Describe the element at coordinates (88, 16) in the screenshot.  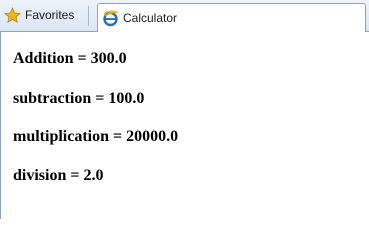
I see `tab-divider` at that location.